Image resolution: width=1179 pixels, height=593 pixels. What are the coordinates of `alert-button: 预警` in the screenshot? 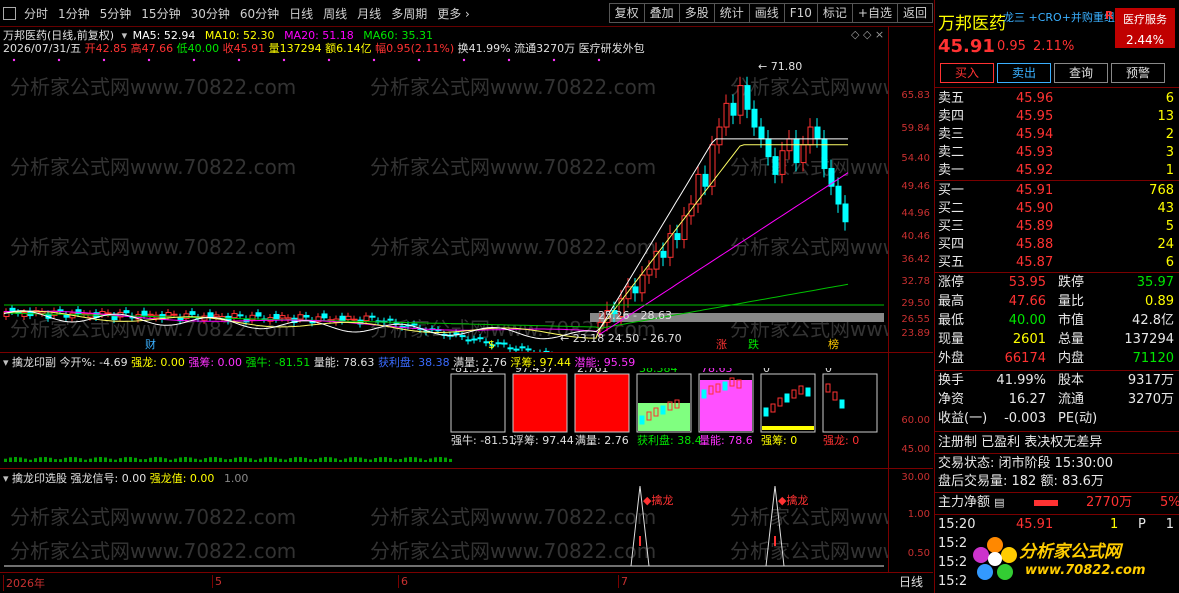 It's located at (1138, 73).